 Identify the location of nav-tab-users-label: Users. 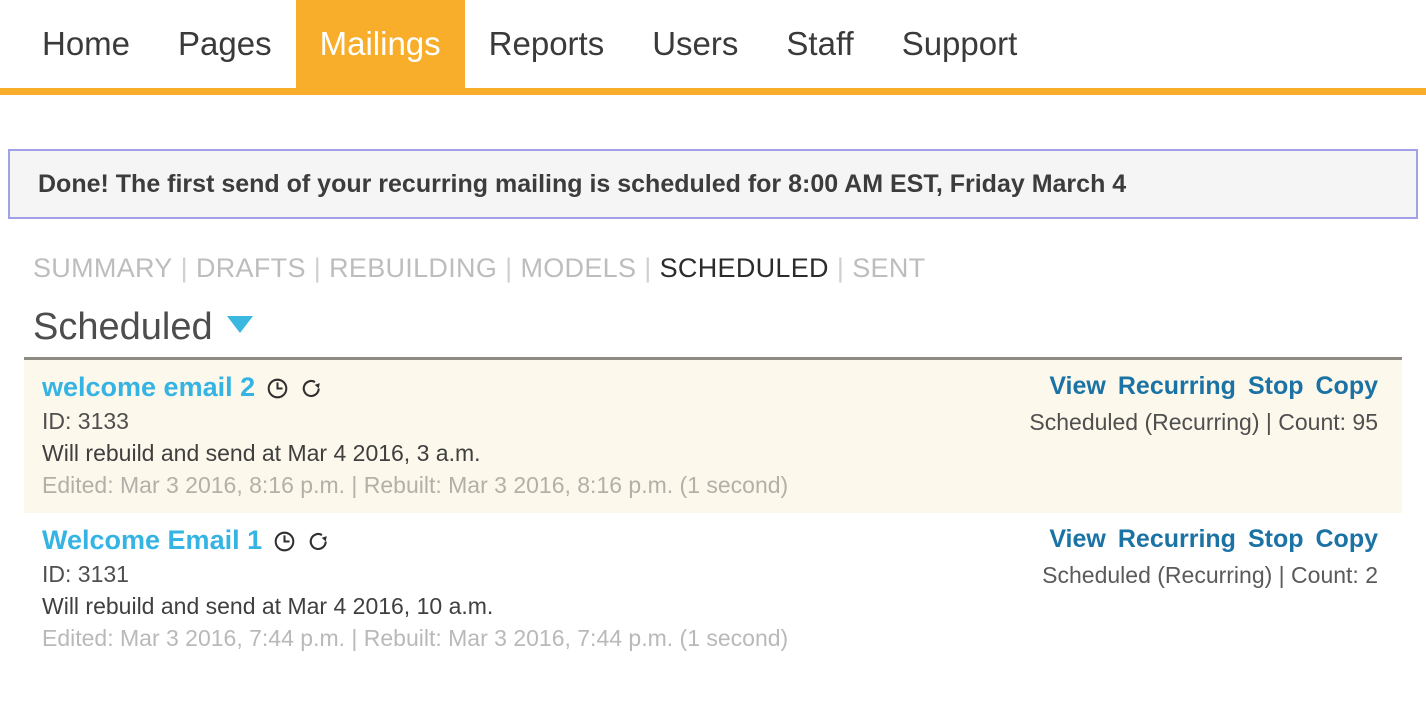
(695, 43).